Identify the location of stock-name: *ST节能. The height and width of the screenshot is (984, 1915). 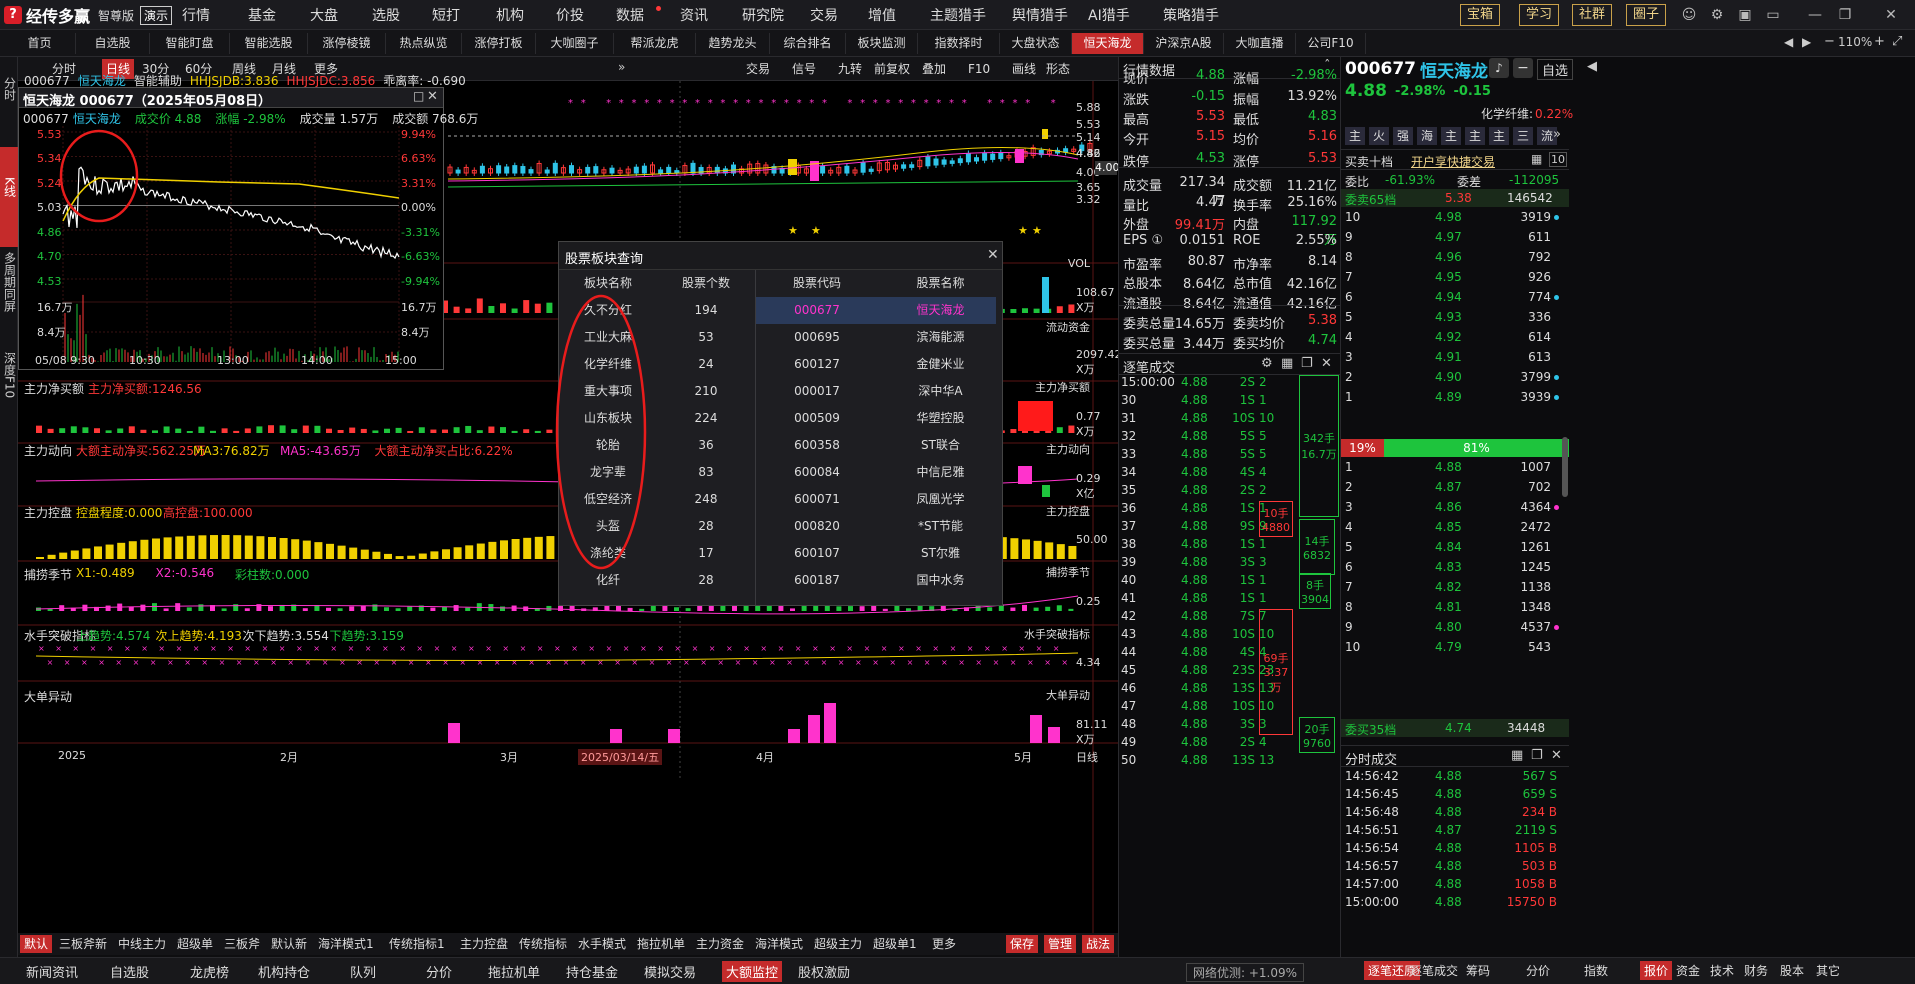
(940, 526).